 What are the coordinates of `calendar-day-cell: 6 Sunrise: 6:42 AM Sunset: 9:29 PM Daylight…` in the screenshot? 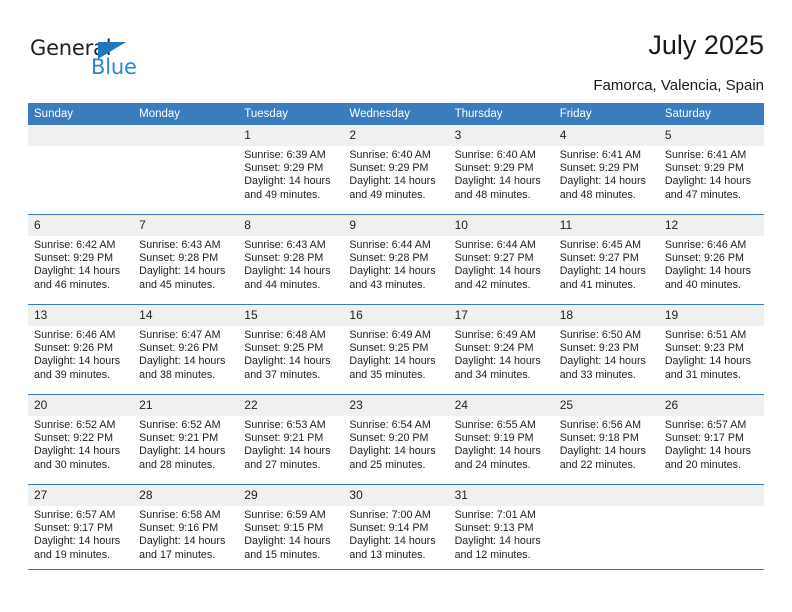 It's located at (81, 259).